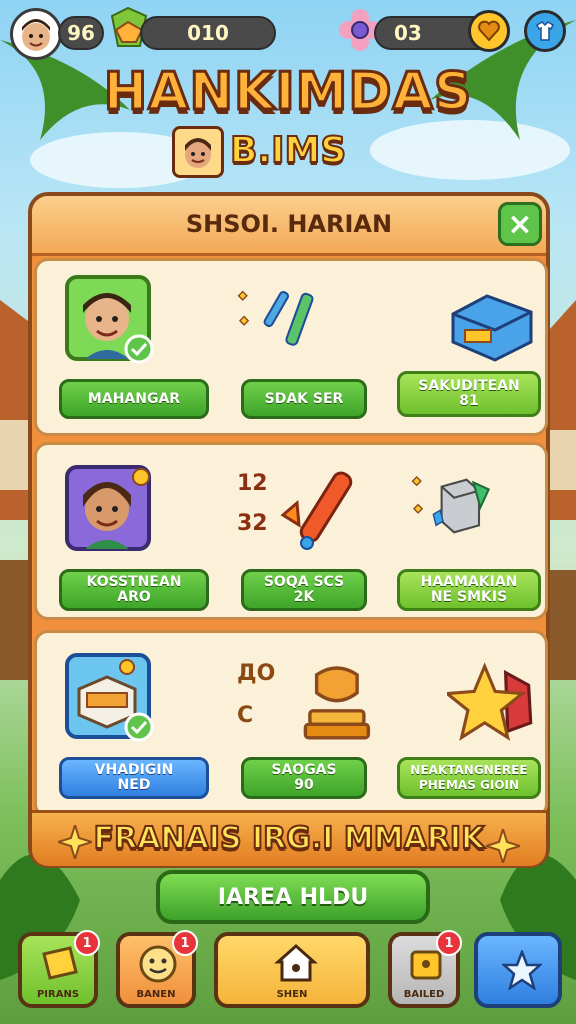 The width and height of the screenshot is (576, 1024). What do you see at coordinates (292, 994) in the screenshot?
I see `nav-label: SHEN` at bounding box center [292, 994].